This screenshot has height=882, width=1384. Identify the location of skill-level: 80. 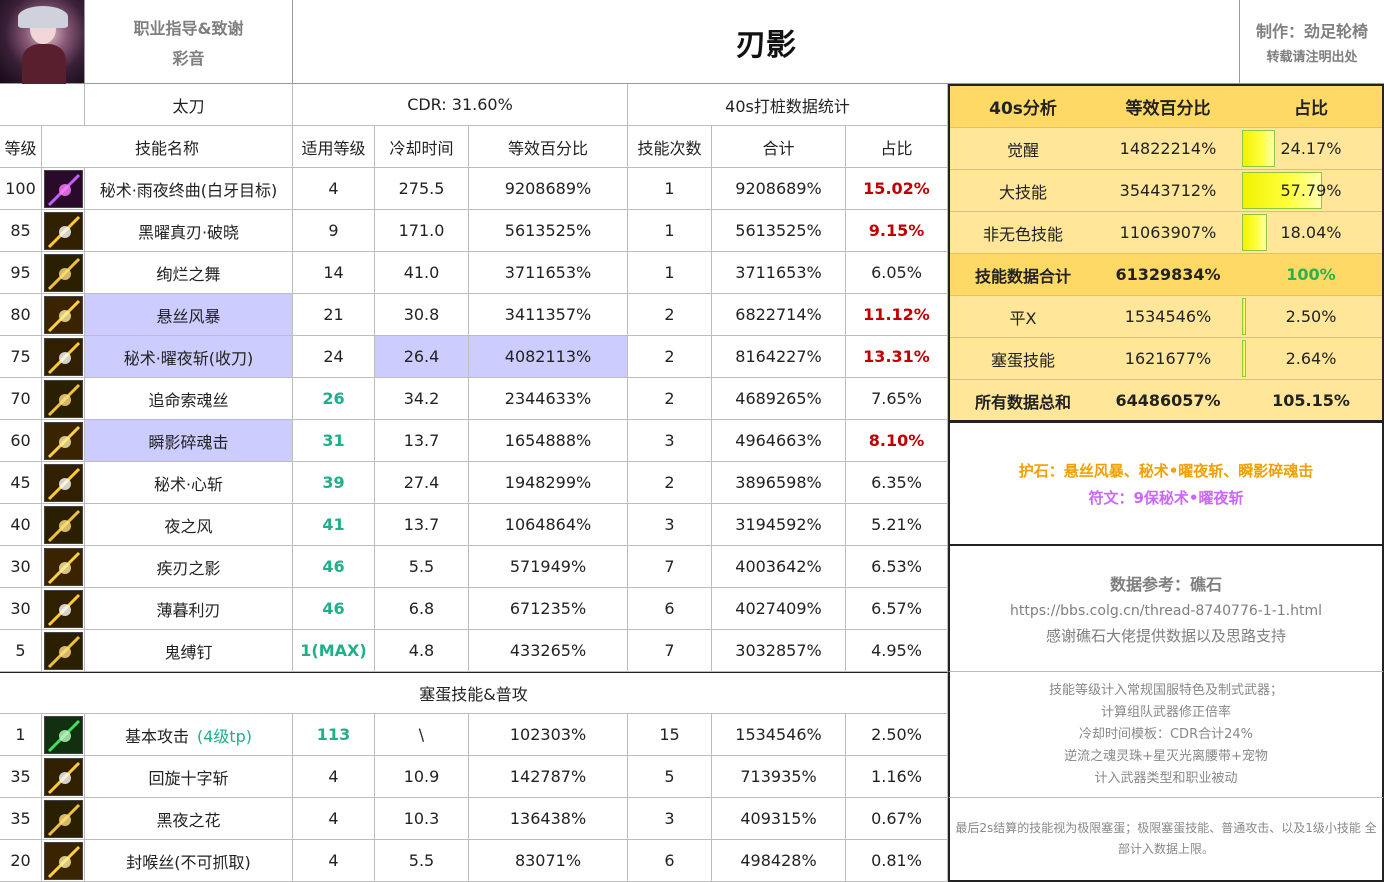
(21, 315).